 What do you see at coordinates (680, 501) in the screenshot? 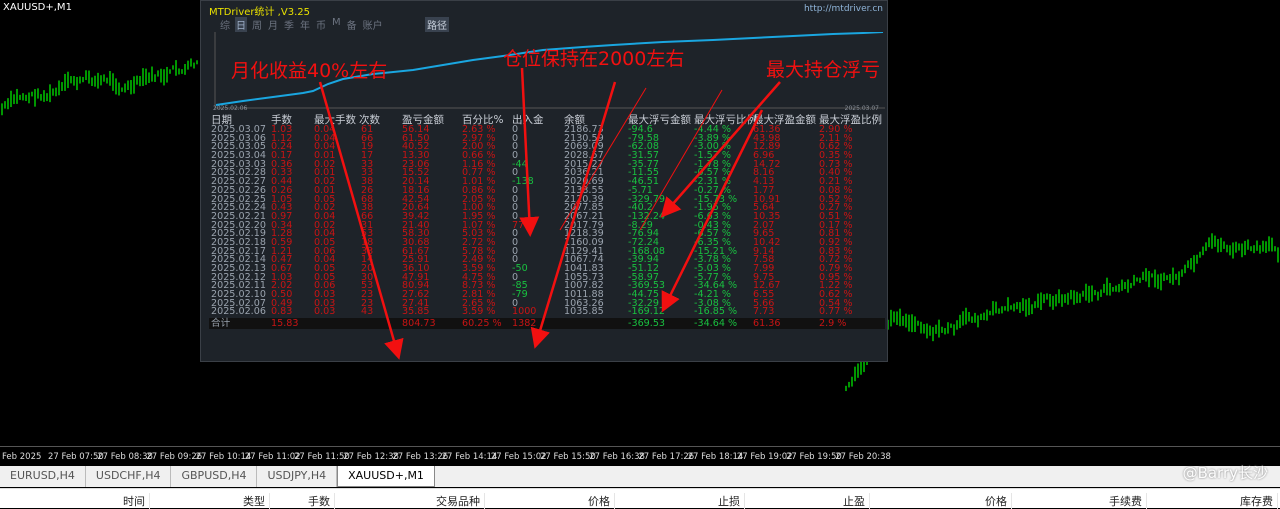
I see `trade-column-header: 止损` at bounding box center [680, 501].